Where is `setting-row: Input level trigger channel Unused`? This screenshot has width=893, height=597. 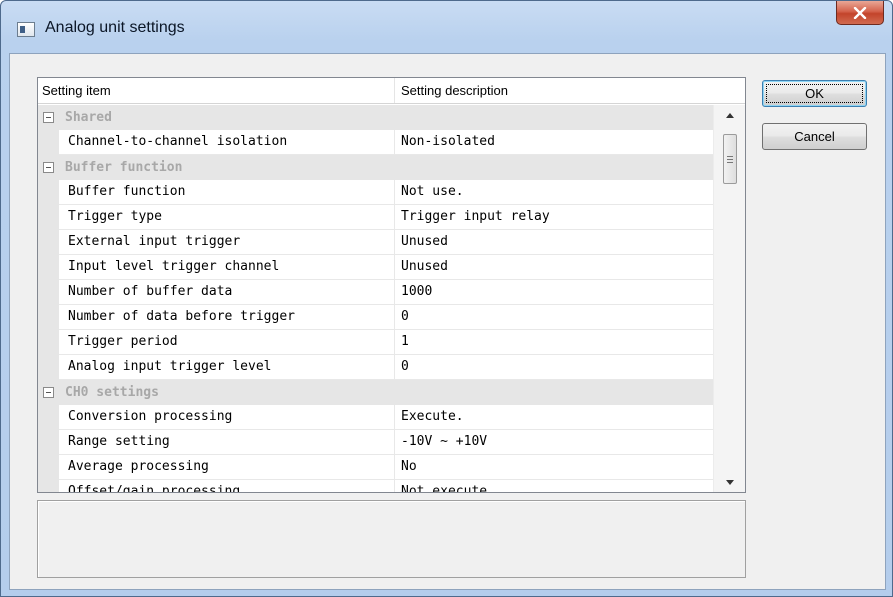
setting-row: Input level trigger channel Unused is located at coordinates (375, 267).